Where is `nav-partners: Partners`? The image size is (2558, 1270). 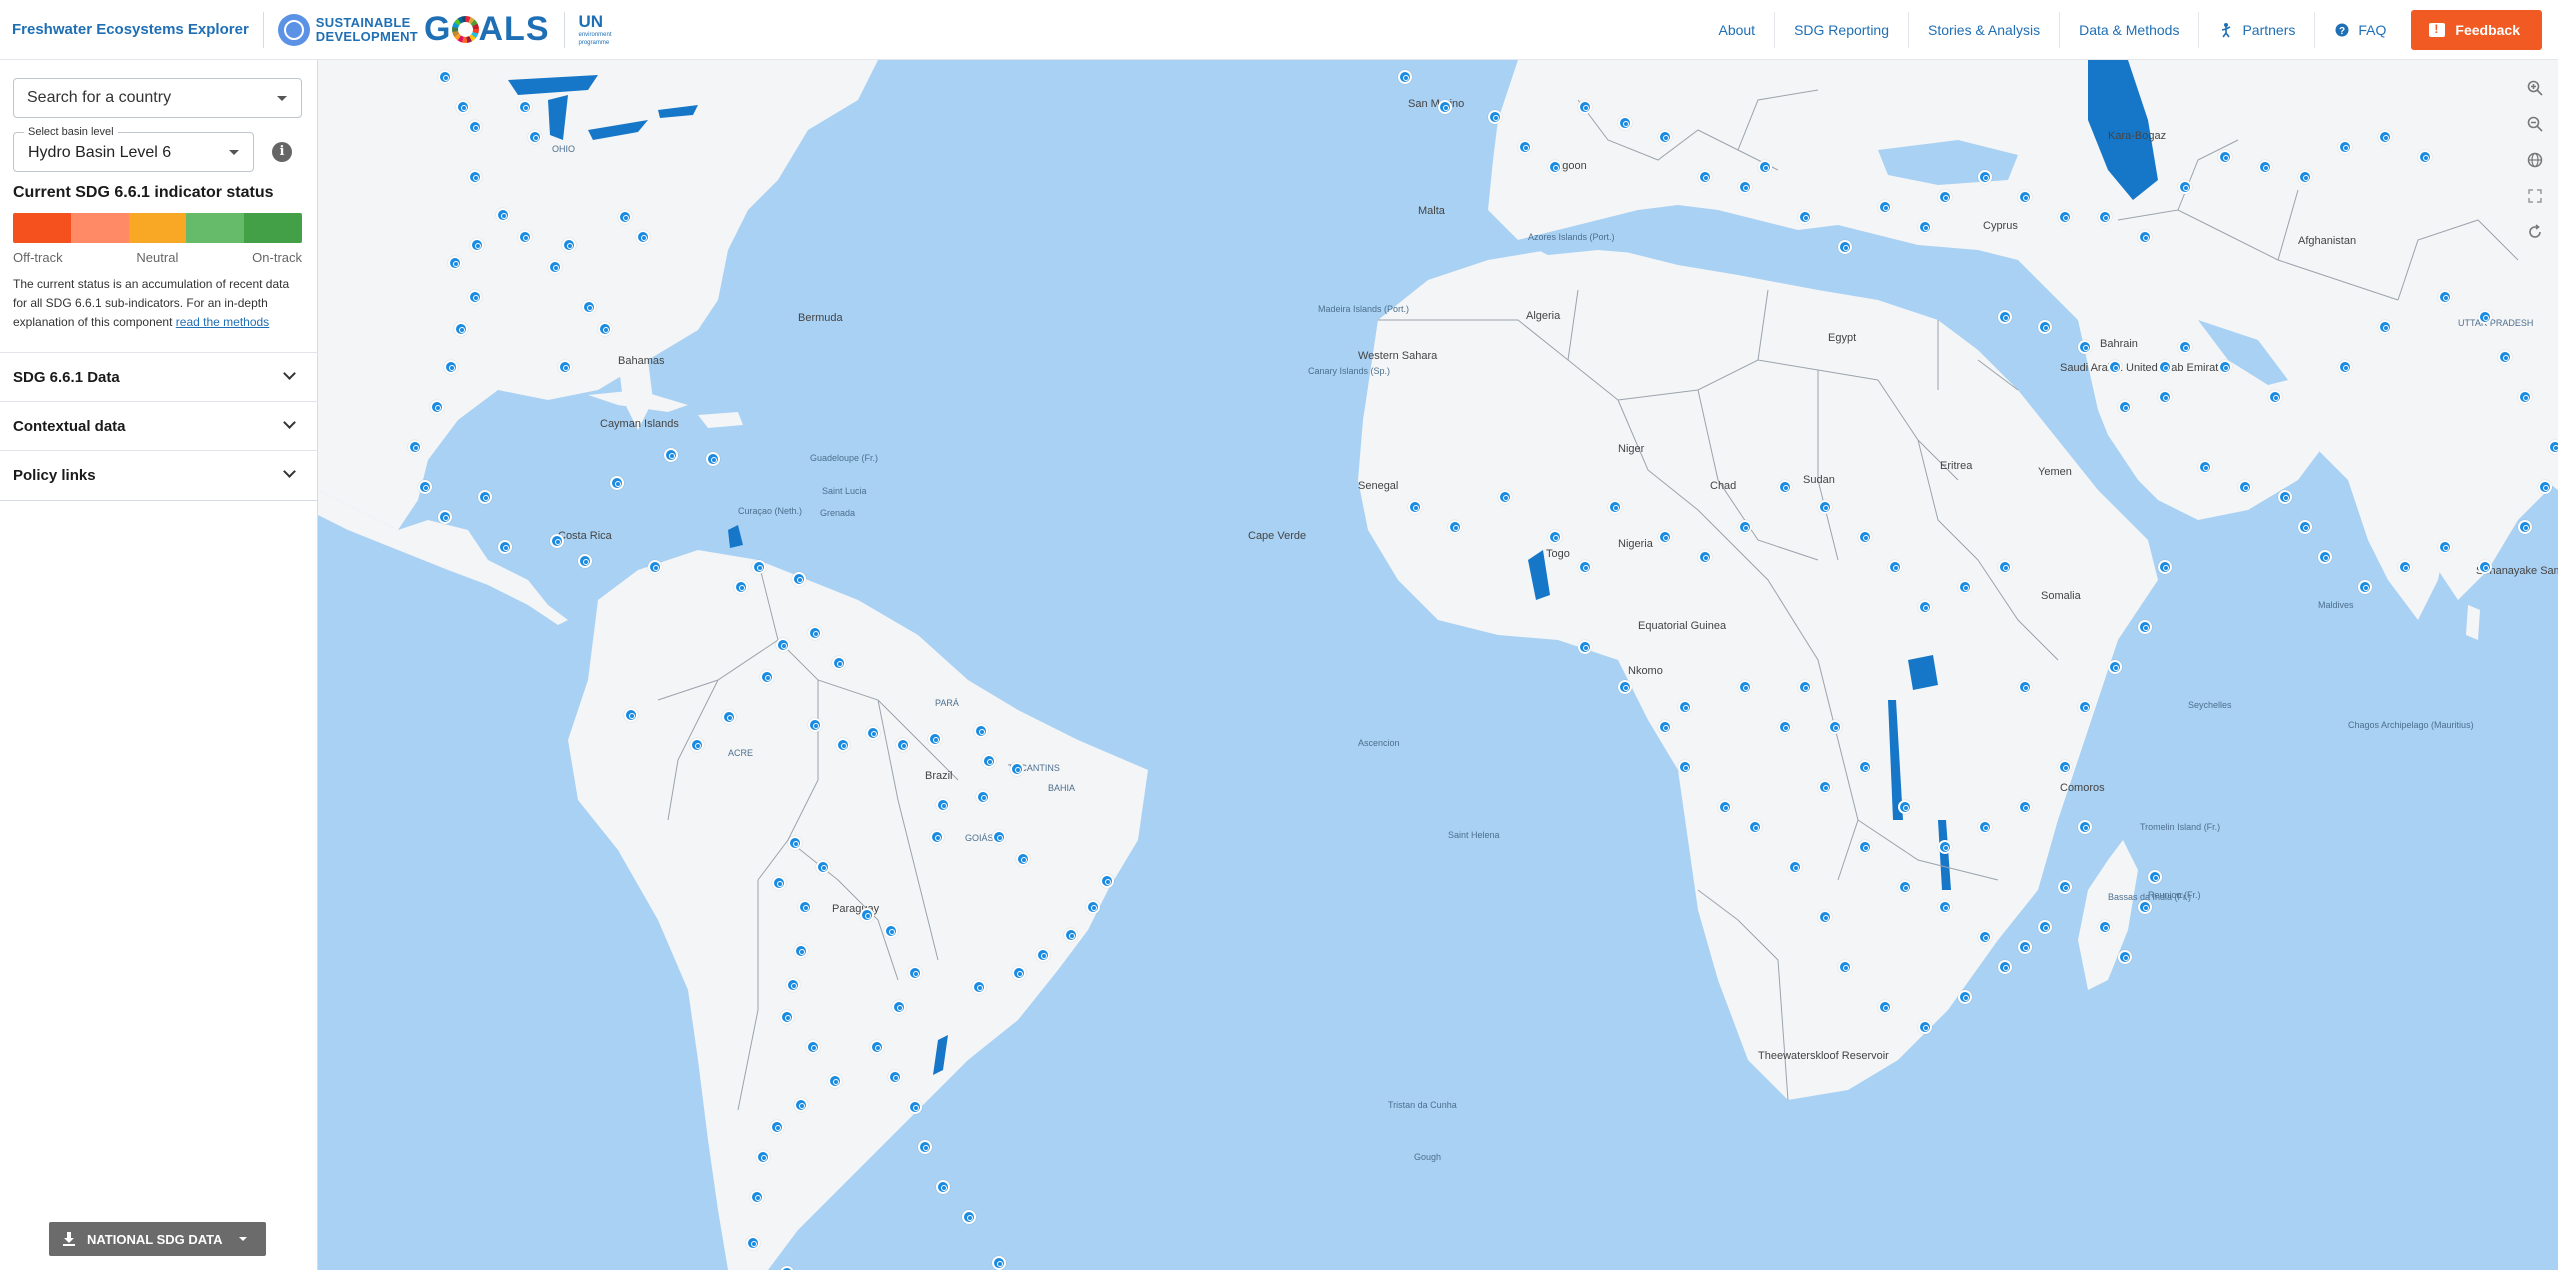 nav-partners: Partners is located at coordinates (2256, 30).